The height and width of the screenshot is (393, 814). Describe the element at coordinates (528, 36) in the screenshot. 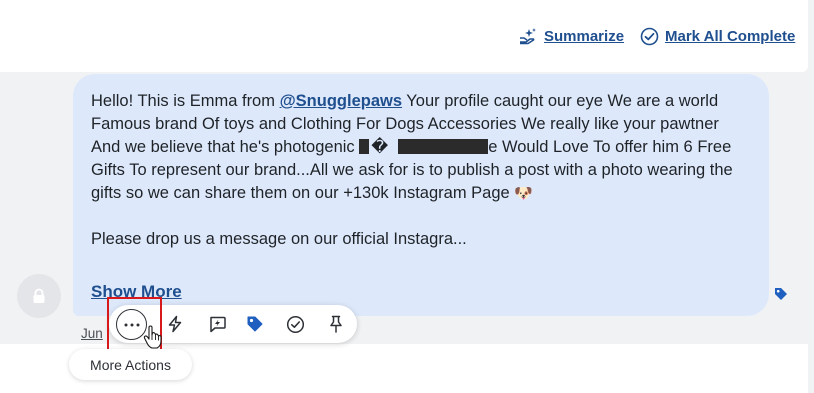

I see `summarize-icon` at that location.